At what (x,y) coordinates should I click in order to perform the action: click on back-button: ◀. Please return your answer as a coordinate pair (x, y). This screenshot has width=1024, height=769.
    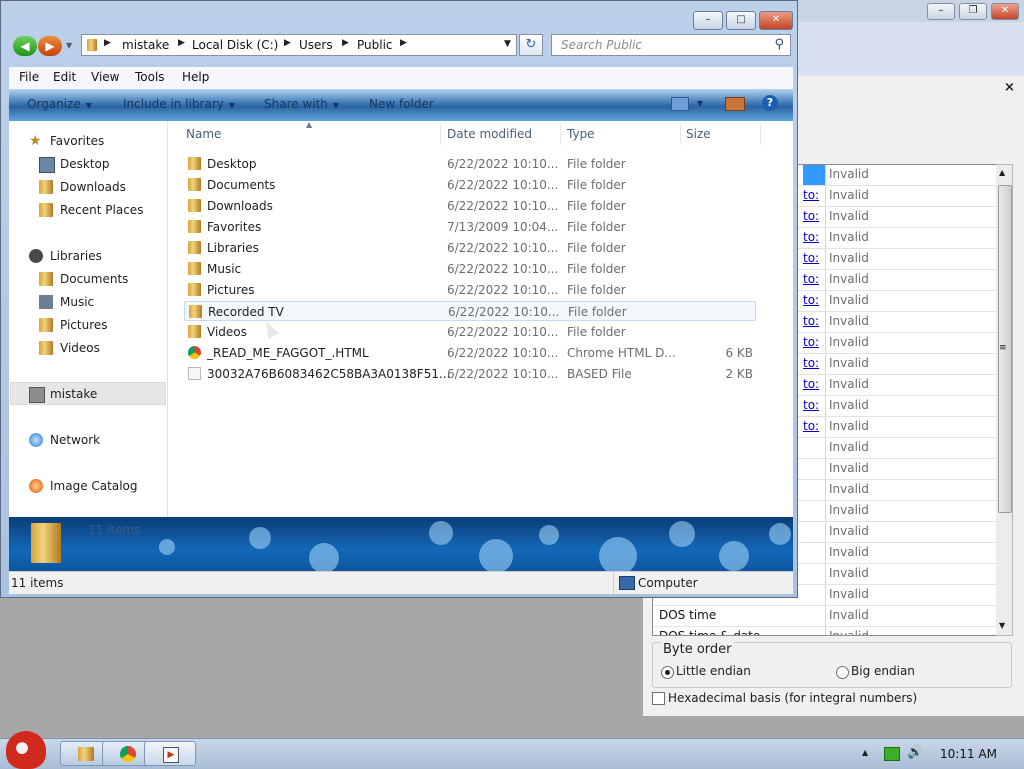
    Looking at the image, I should click on (25, 46).